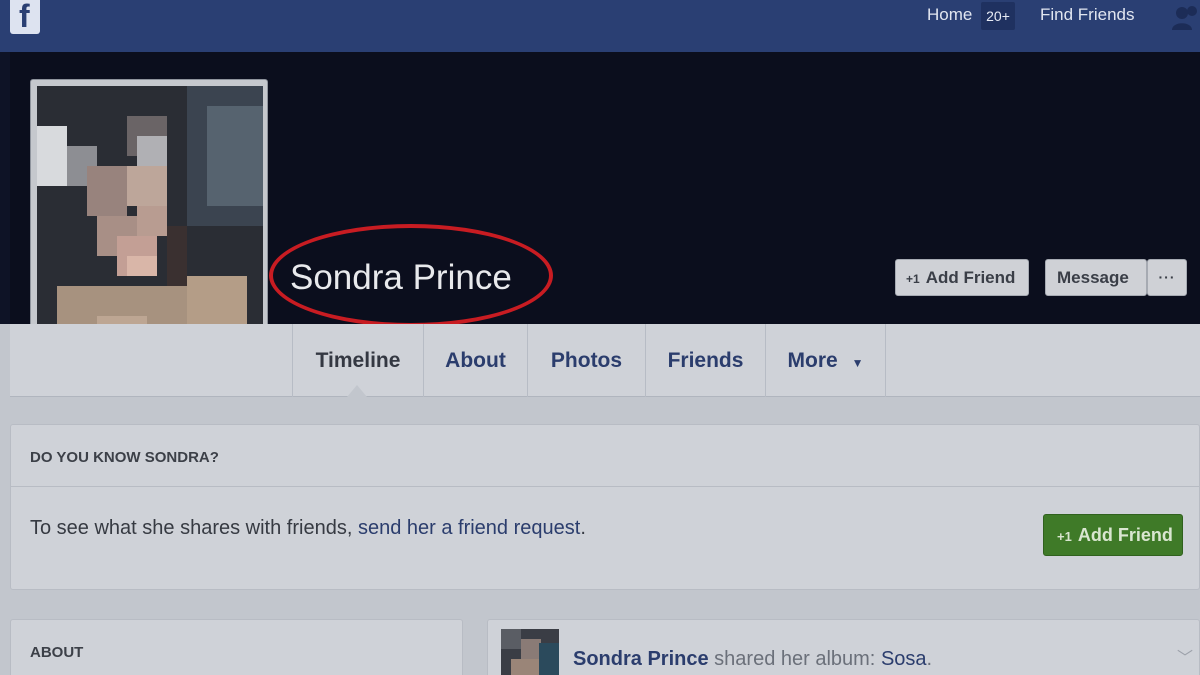 The height and width of the screenshot is (675, 1200). Describe the element at coordinates (929, 659) in the screenshot. I see `post-period: .` at that location.